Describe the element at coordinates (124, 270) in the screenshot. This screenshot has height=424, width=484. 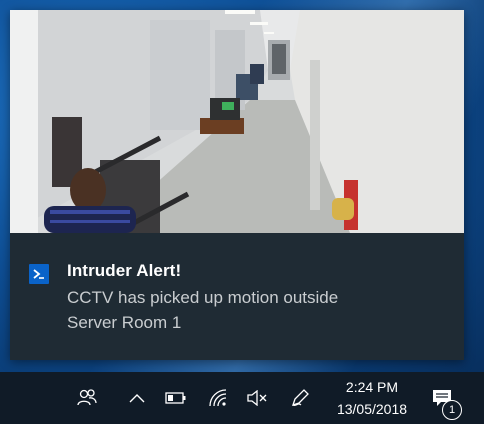
I see `notification-title: Intruder Alert!` at that location.